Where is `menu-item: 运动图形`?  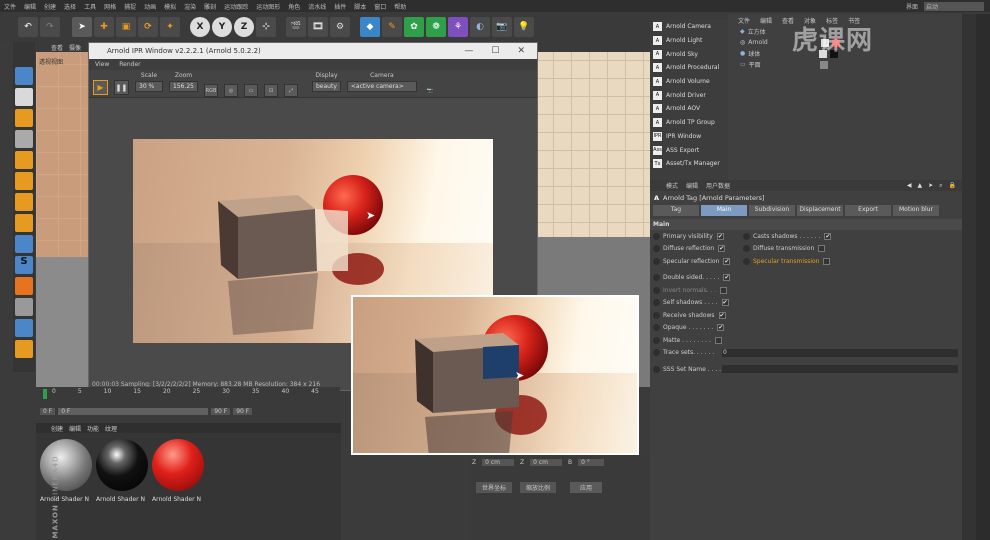
menu-item: 运动图形 is located at coordinates (268, 6).